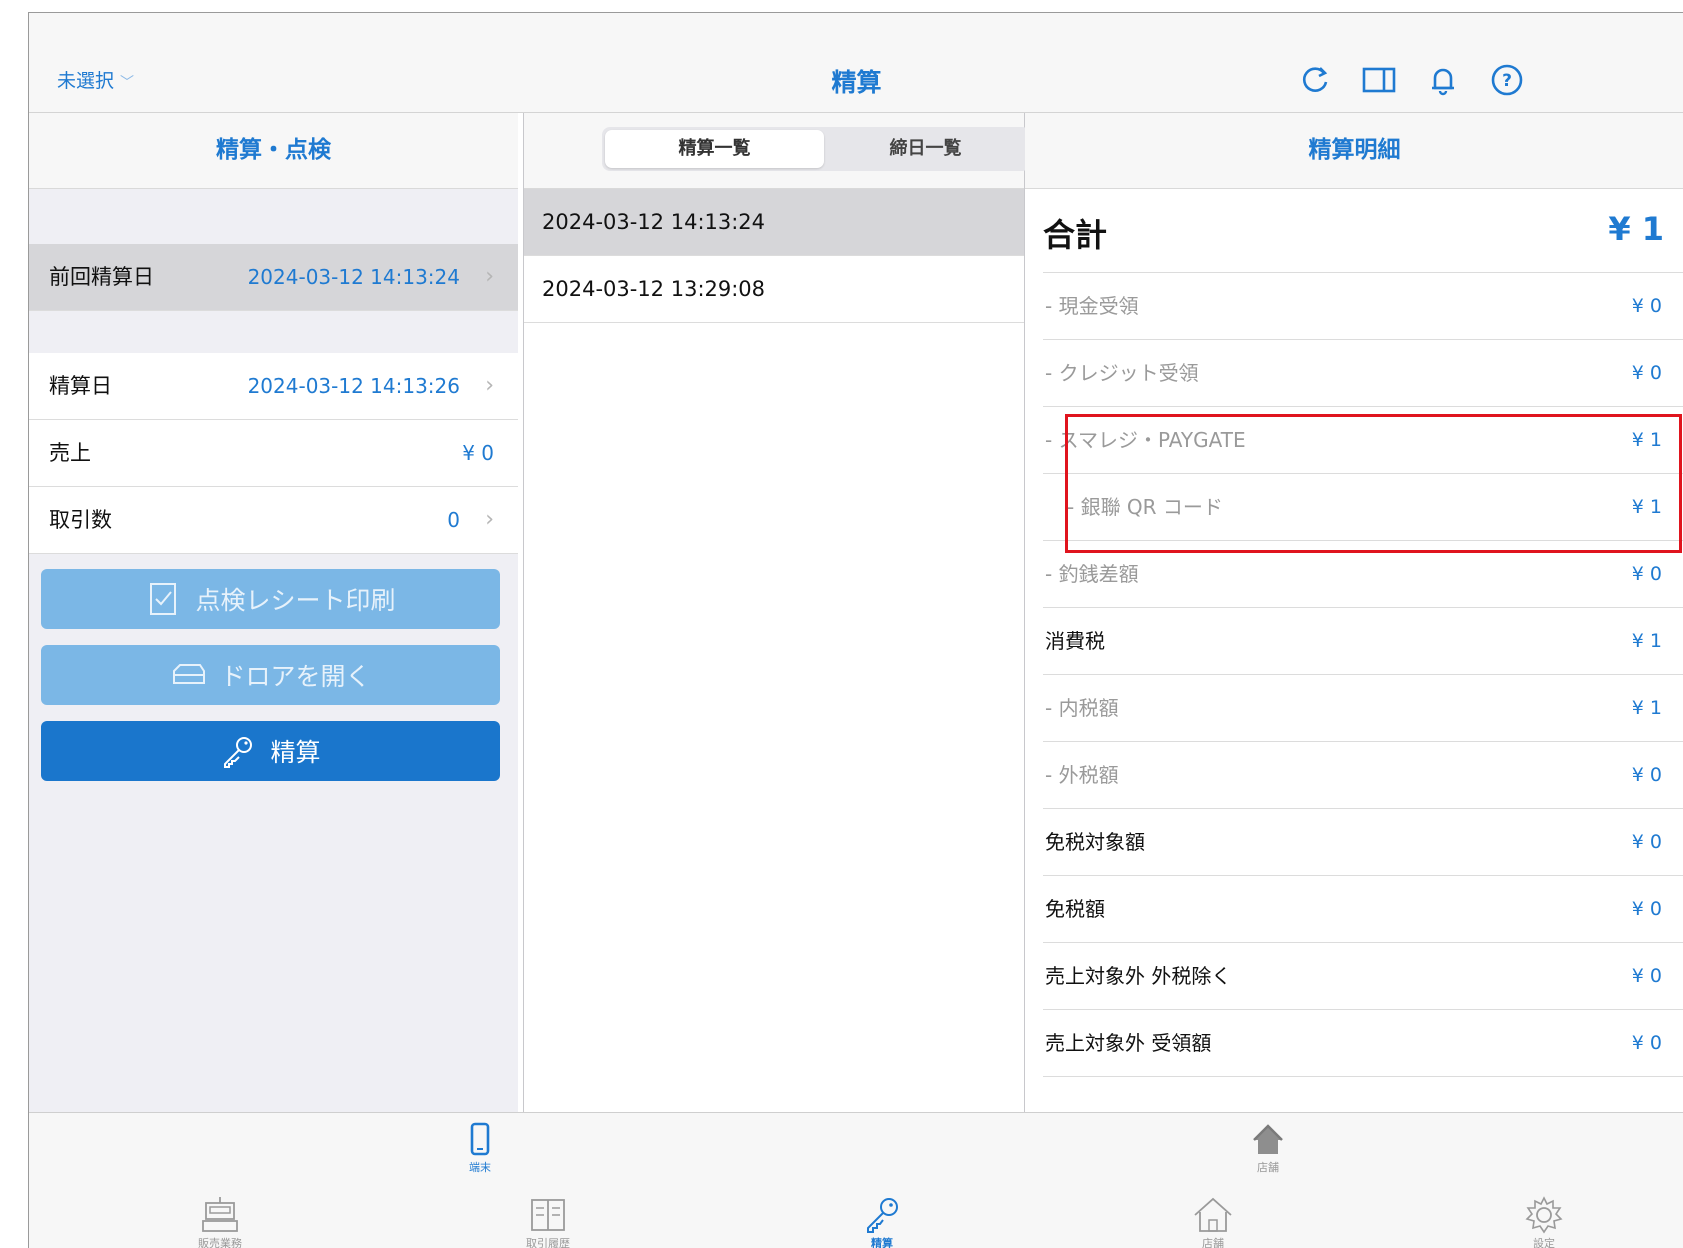 Image resolution: width=1683 pixels, height=1248 pixels. What do you see at coordinates (856, 1151) in the screenshot?
I see `scope-bar: 端末 店舗` at bounding box center [856, 1151].